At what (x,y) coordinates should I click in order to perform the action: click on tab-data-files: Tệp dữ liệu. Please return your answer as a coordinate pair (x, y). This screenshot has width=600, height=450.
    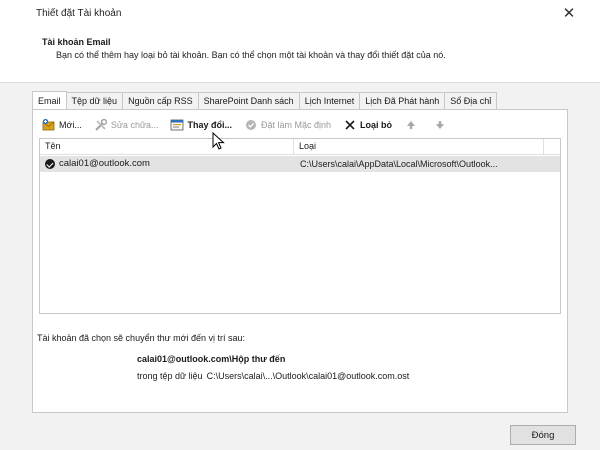
    Looking at the image, I should click on (94, 100).